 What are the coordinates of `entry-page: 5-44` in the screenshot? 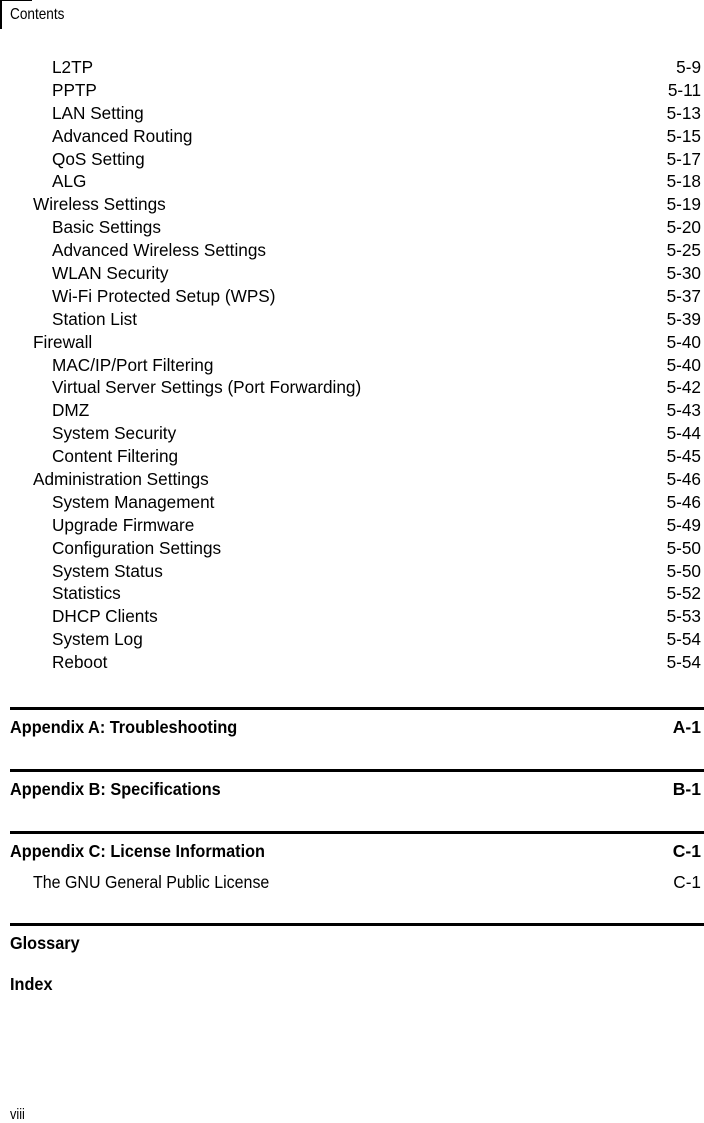 It's located at (683, 433).